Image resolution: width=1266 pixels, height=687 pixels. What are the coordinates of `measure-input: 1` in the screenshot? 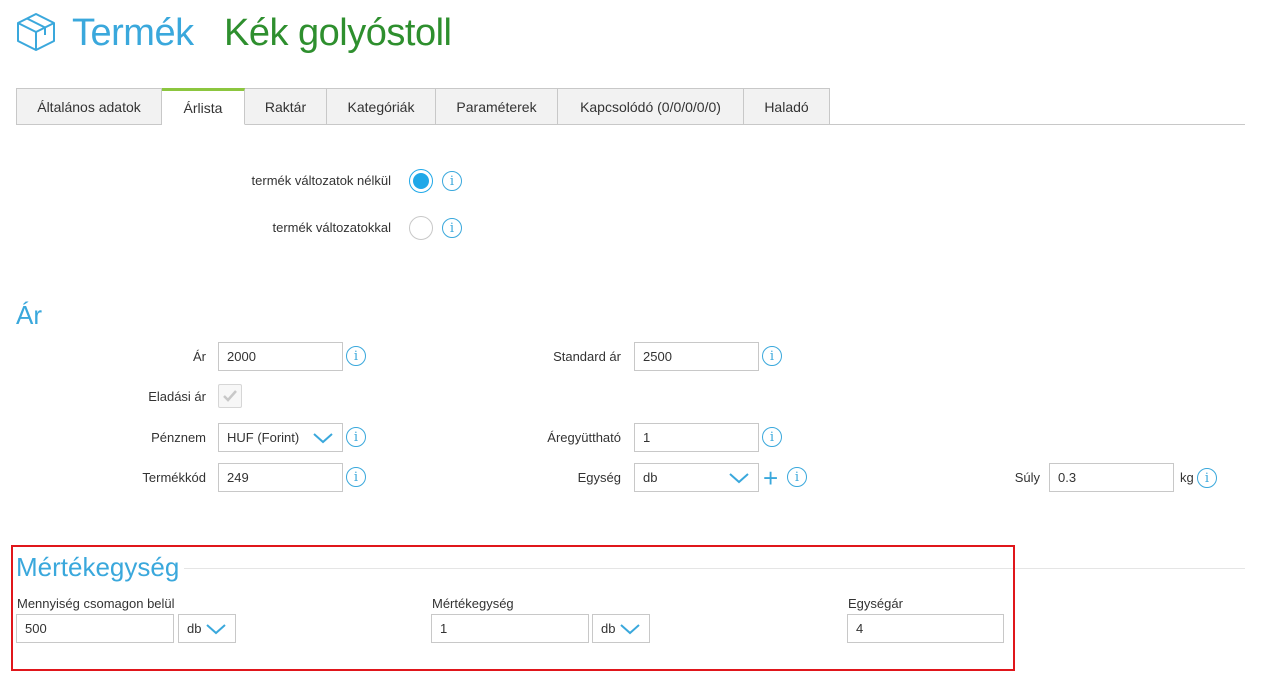 It's located at (510, 628).